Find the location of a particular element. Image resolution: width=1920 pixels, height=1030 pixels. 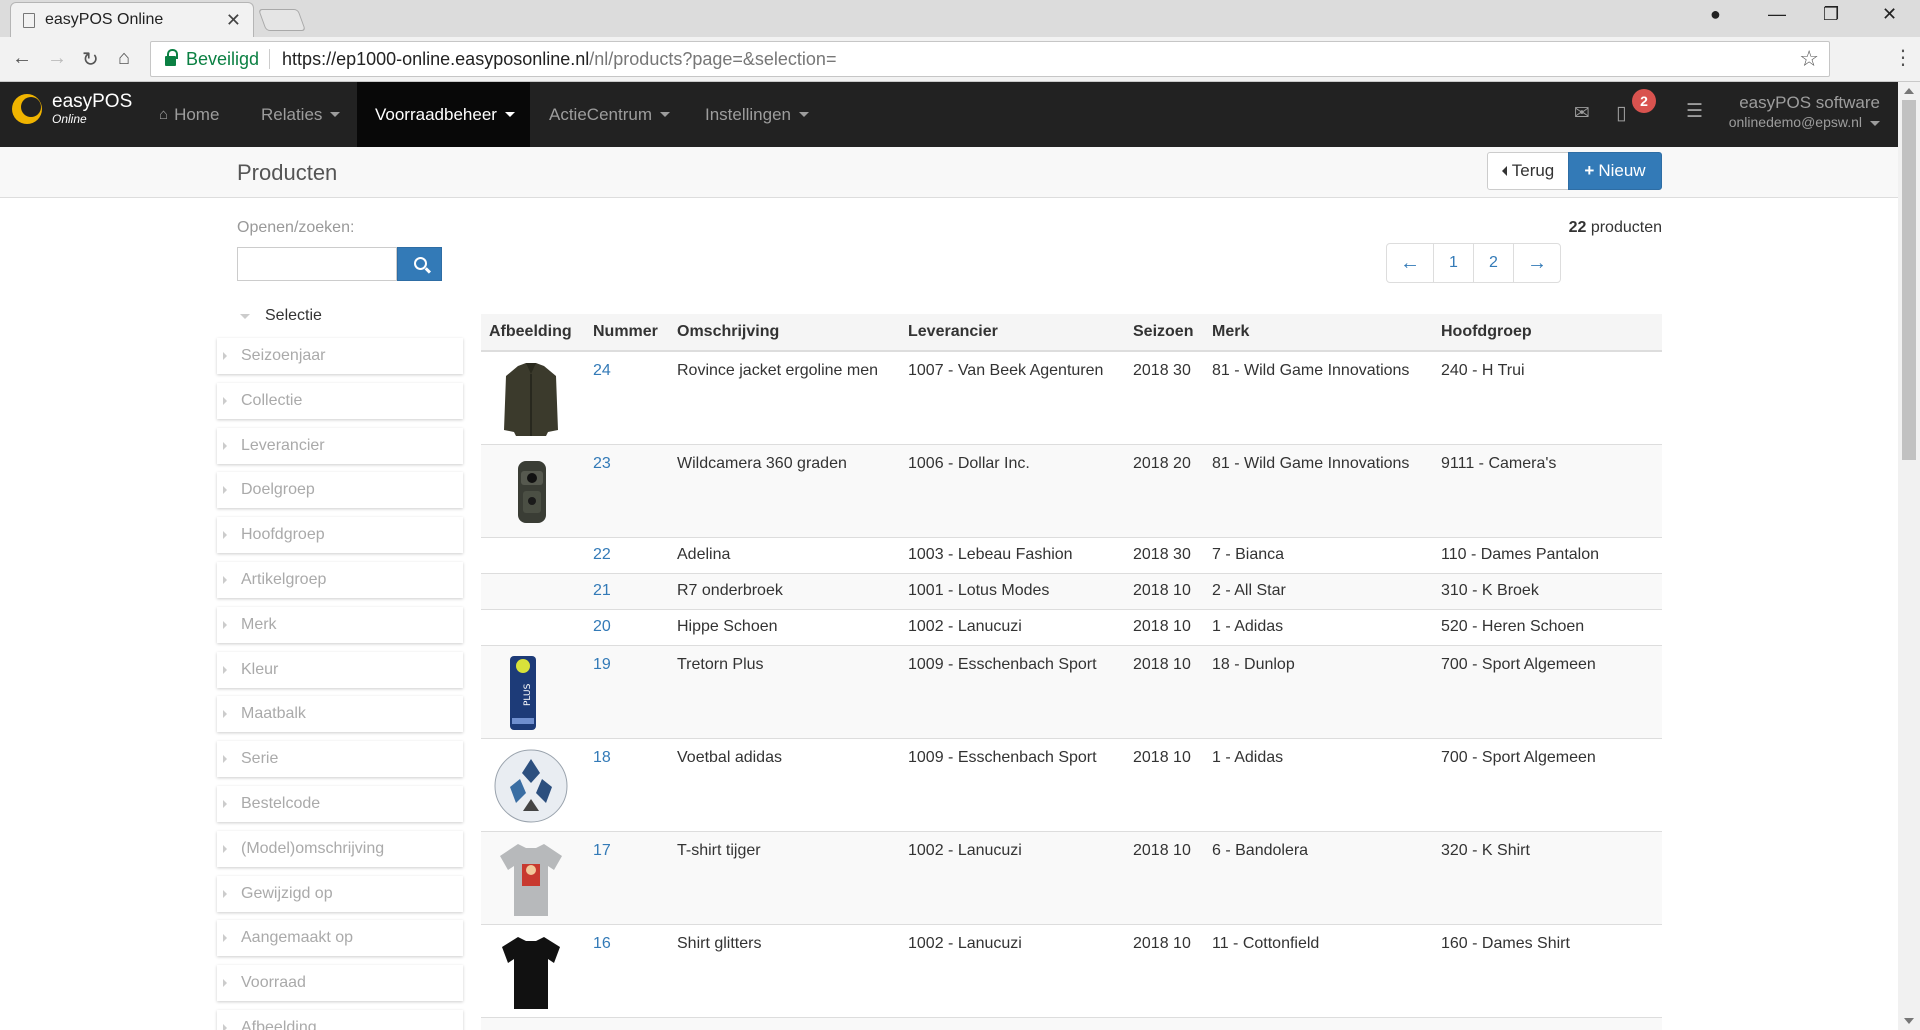

nav-actiecentrum: ActieCentrum is located at coordinates (609, 114).